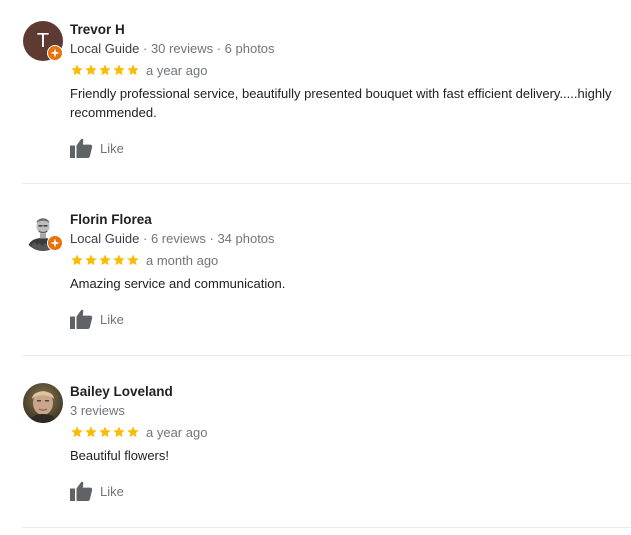  Describe the element at coordinates (350, 410) in the screenshot. I see `reviewer-meta: 3 reviews` at that location.